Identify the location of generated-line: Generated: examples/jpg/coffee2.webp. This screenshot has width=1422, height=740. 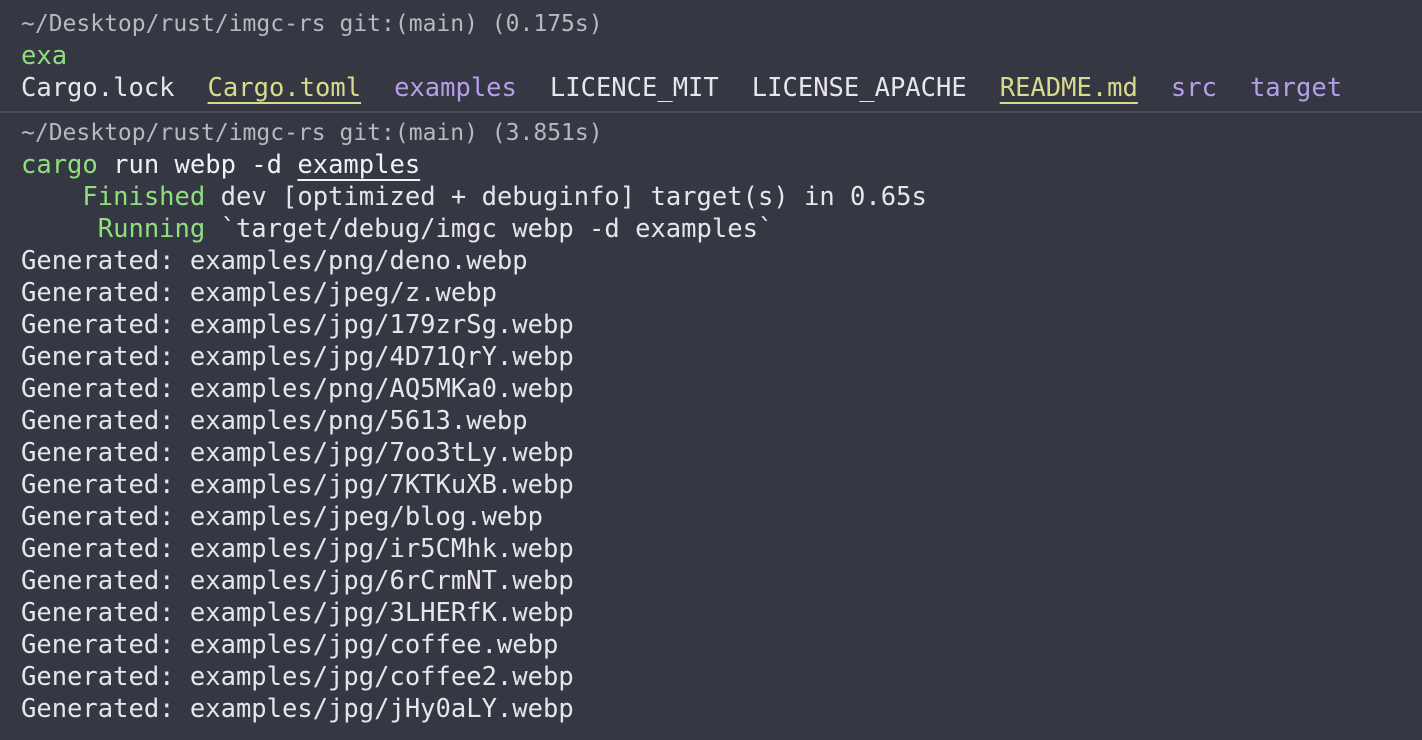
(721, 677).